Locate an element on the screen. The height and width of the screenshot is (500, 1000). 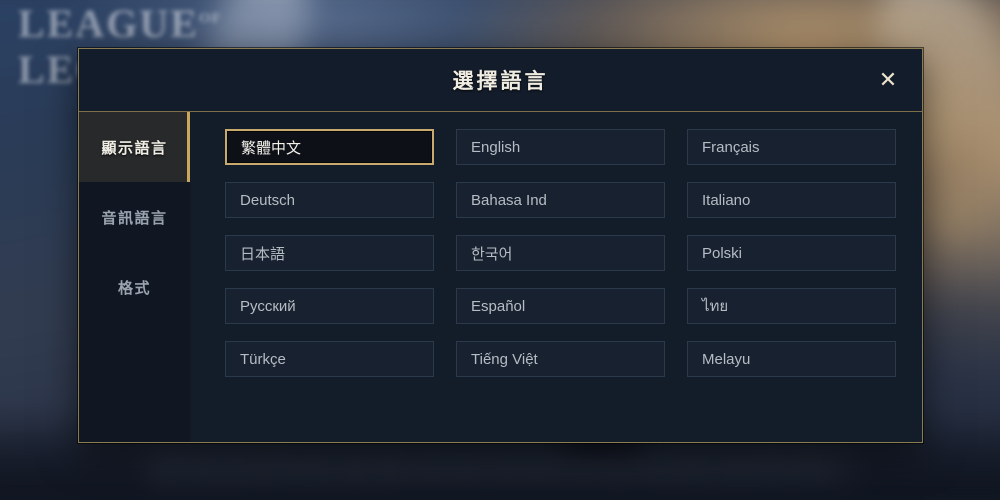
language-option: Bahasa Ind is located at coordinates (560, 200).